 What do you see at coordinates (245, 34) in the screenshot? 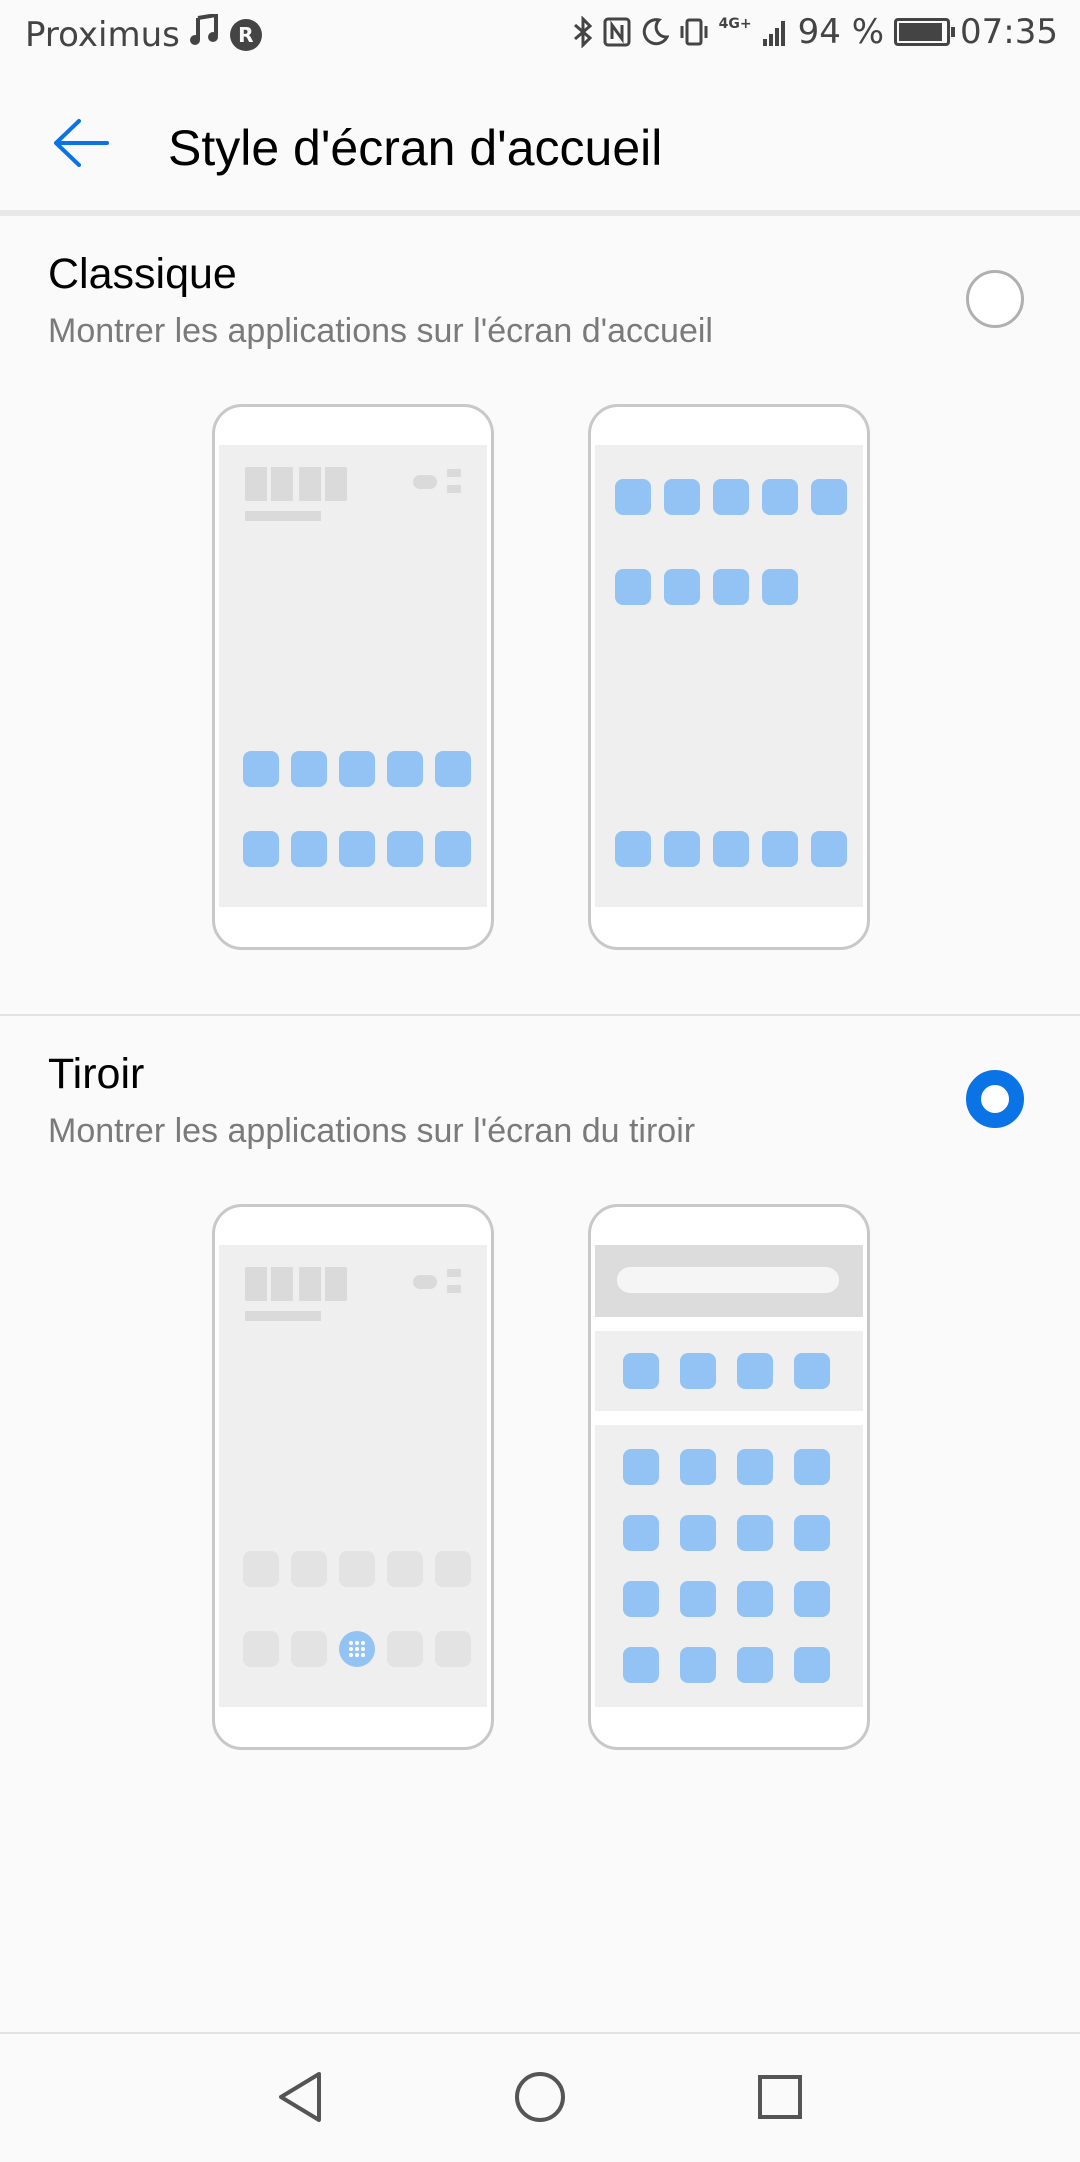
I see `roaming-icon: R` at bounding box center [245, 34].